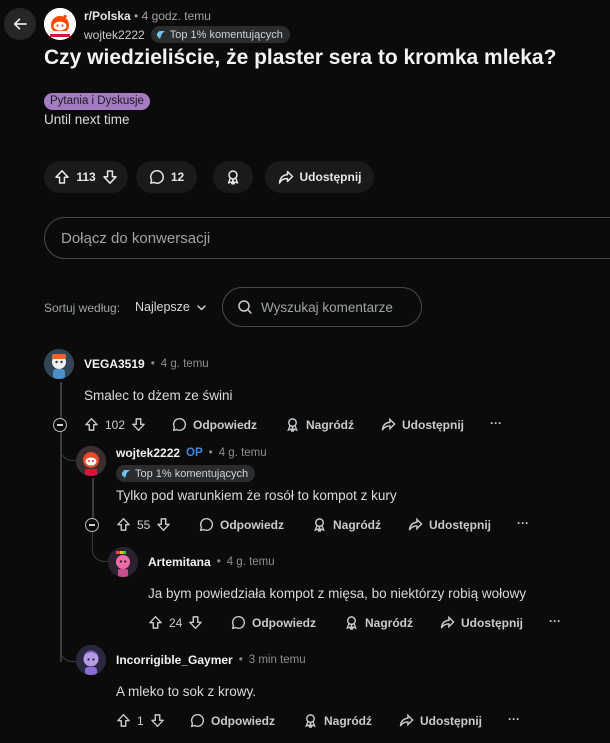 Image resolution: width=610 pixels, height=743 pixels. Describe the element at coordinates (277, 660) in the screenshot. I see `comment-time: 3 min temu` at that location.